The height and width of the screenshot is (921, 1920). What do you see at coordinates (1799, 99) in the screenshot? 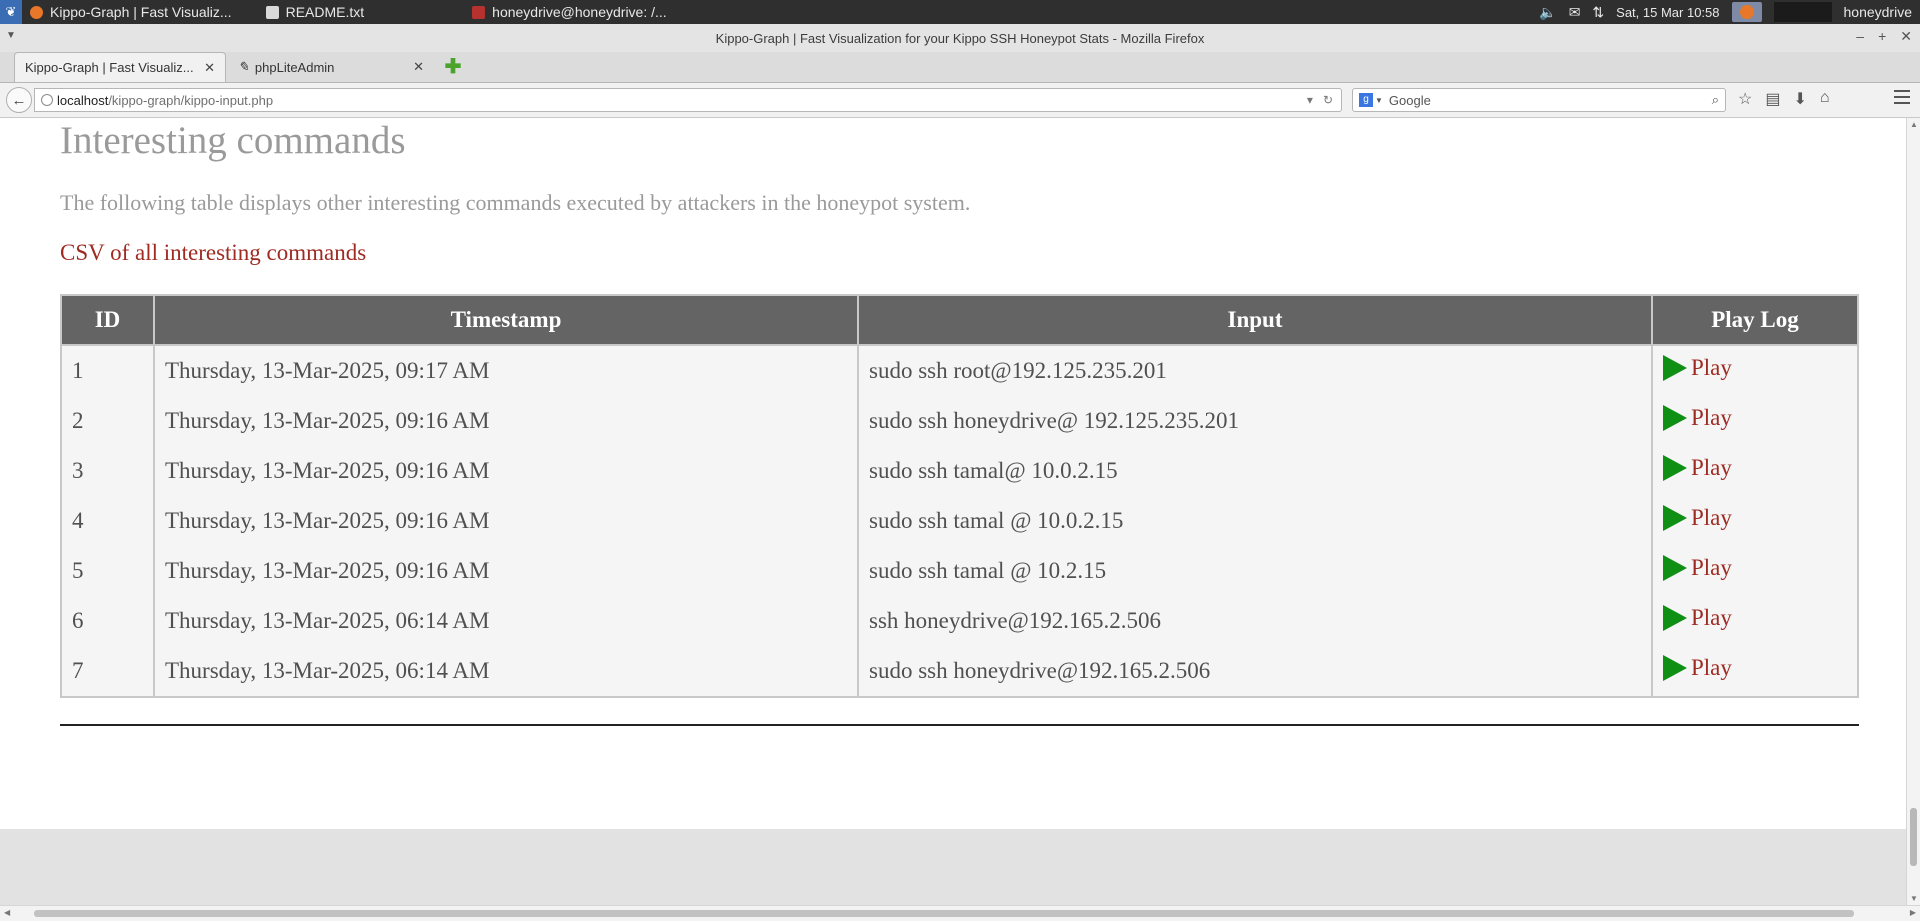
I see `download-icon: ⬇` at bounding box center [1799, 99].